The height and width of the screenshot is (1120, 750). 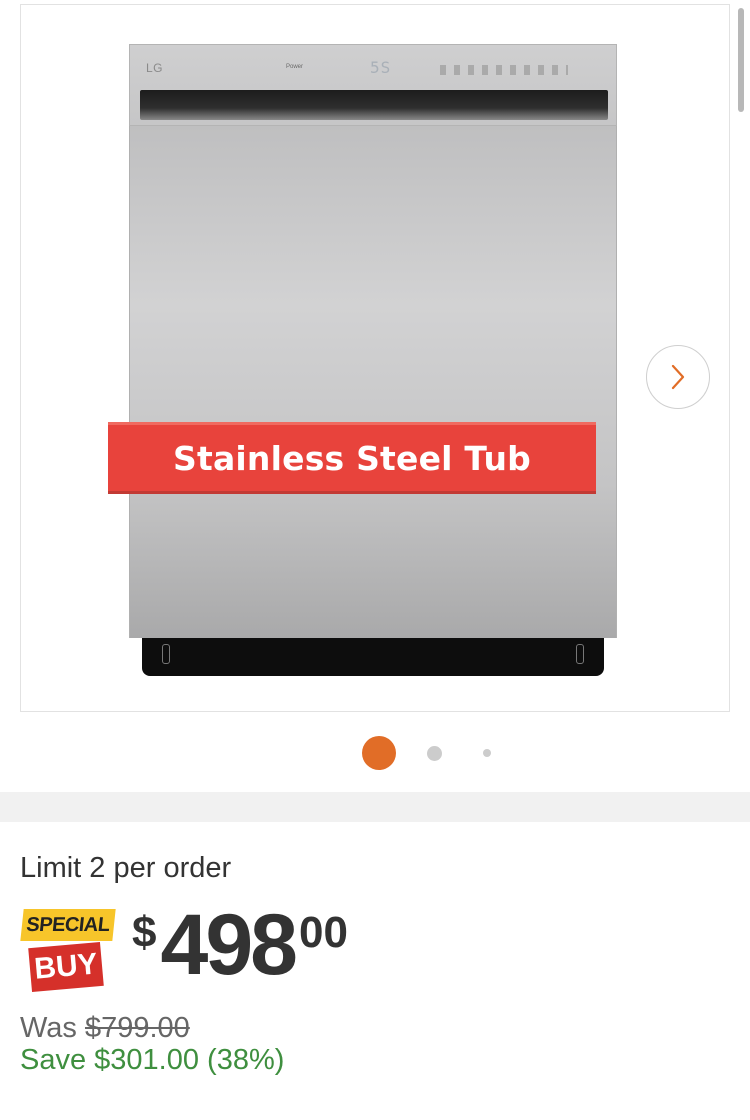 I want to click on current-price: $ 498 00, so click(x=240, y=945).